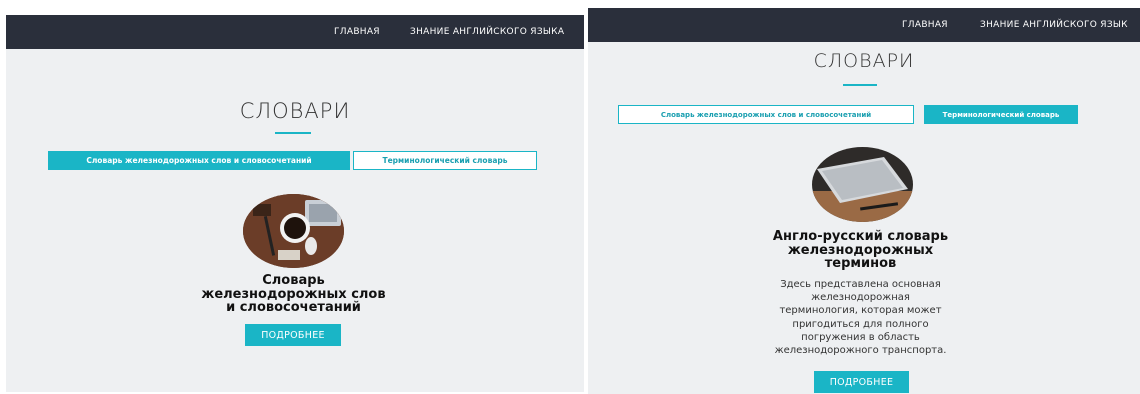 The image size is (1140, 394). Describe the element at coordinates (860, 311) in the screenshot. I see `card-description-line: терминология, которая может` at that location.